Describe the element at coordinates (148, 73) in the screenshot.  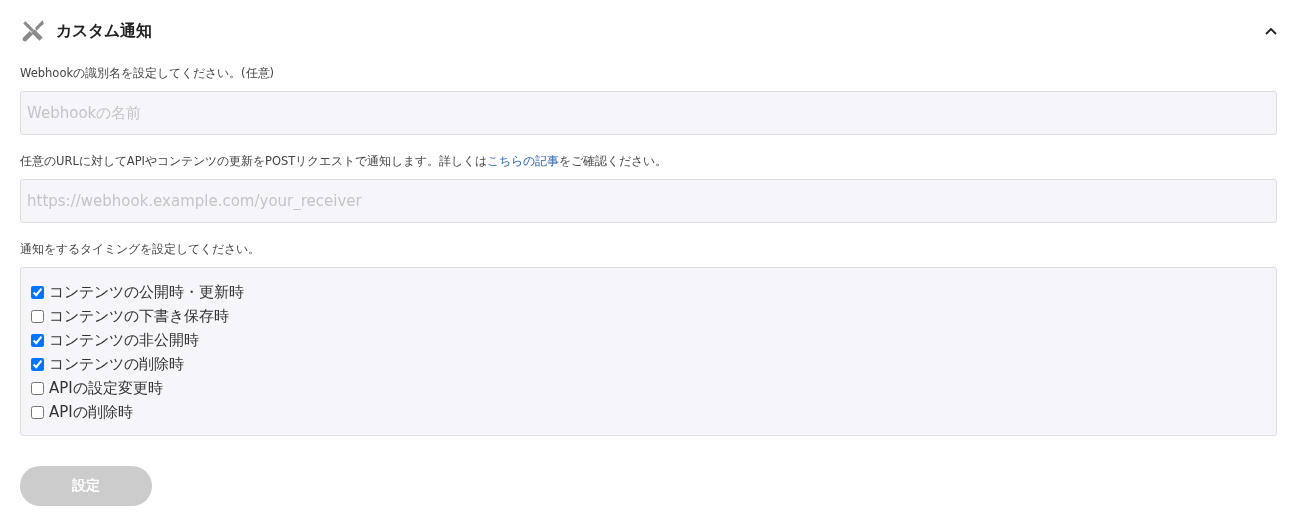
I see `field-label: Webhookの識別名を設定してください。(任意)` at that location.